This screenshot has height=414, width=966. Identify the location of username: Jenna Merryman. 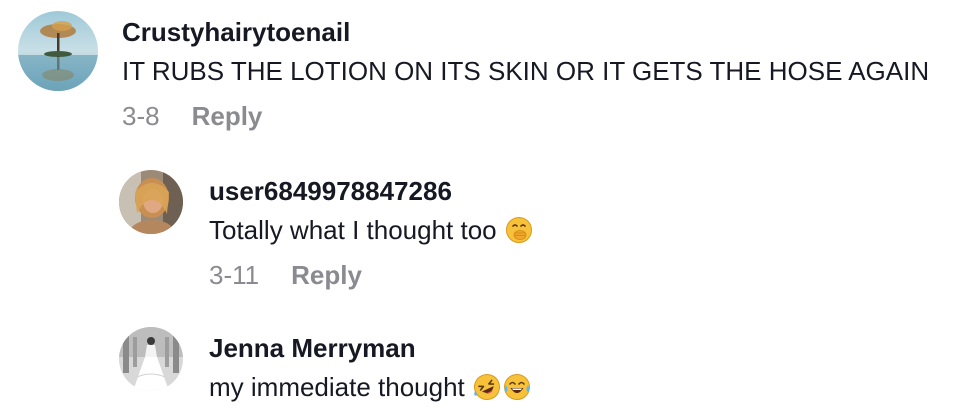
(370, 348).